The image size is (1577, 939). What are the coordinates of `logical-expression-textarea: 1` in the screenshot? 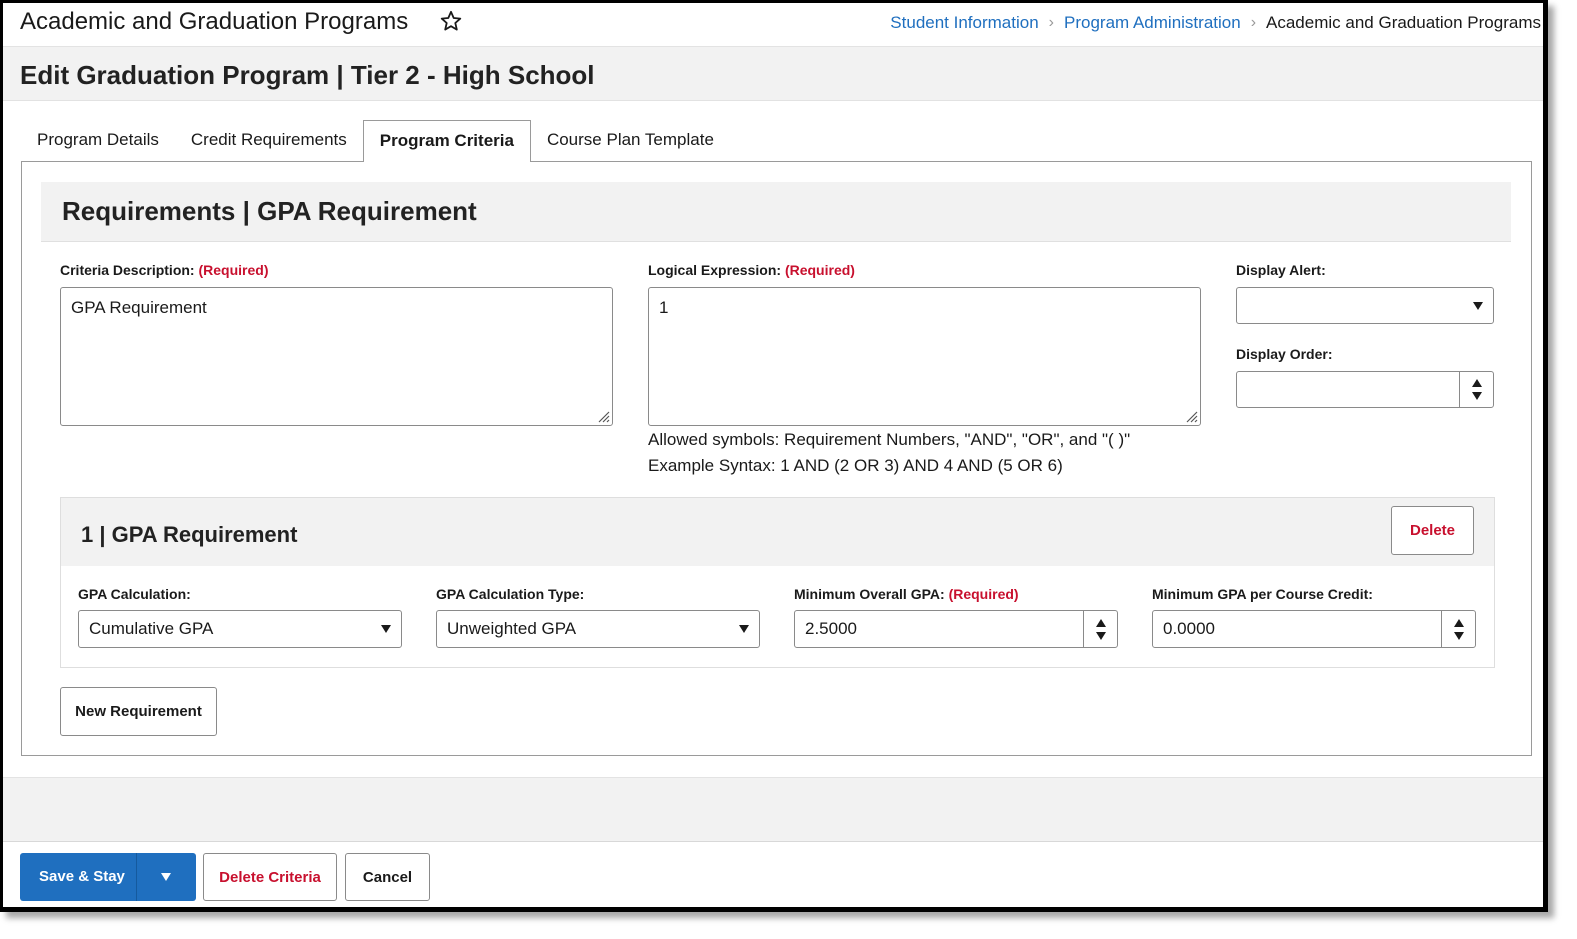 It's located at (924, 356).